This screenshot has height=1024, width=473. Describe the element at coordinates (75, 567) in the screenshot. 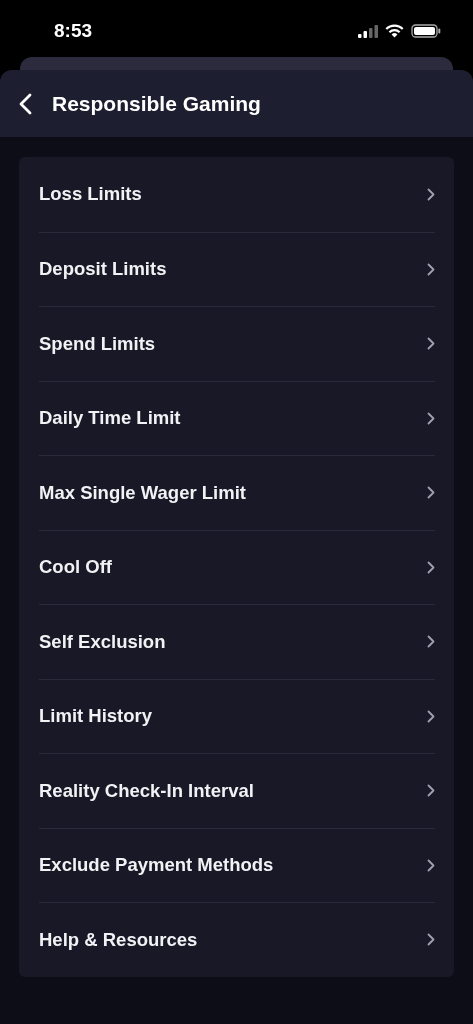

I see `menu-item: Cool Off` at that location.